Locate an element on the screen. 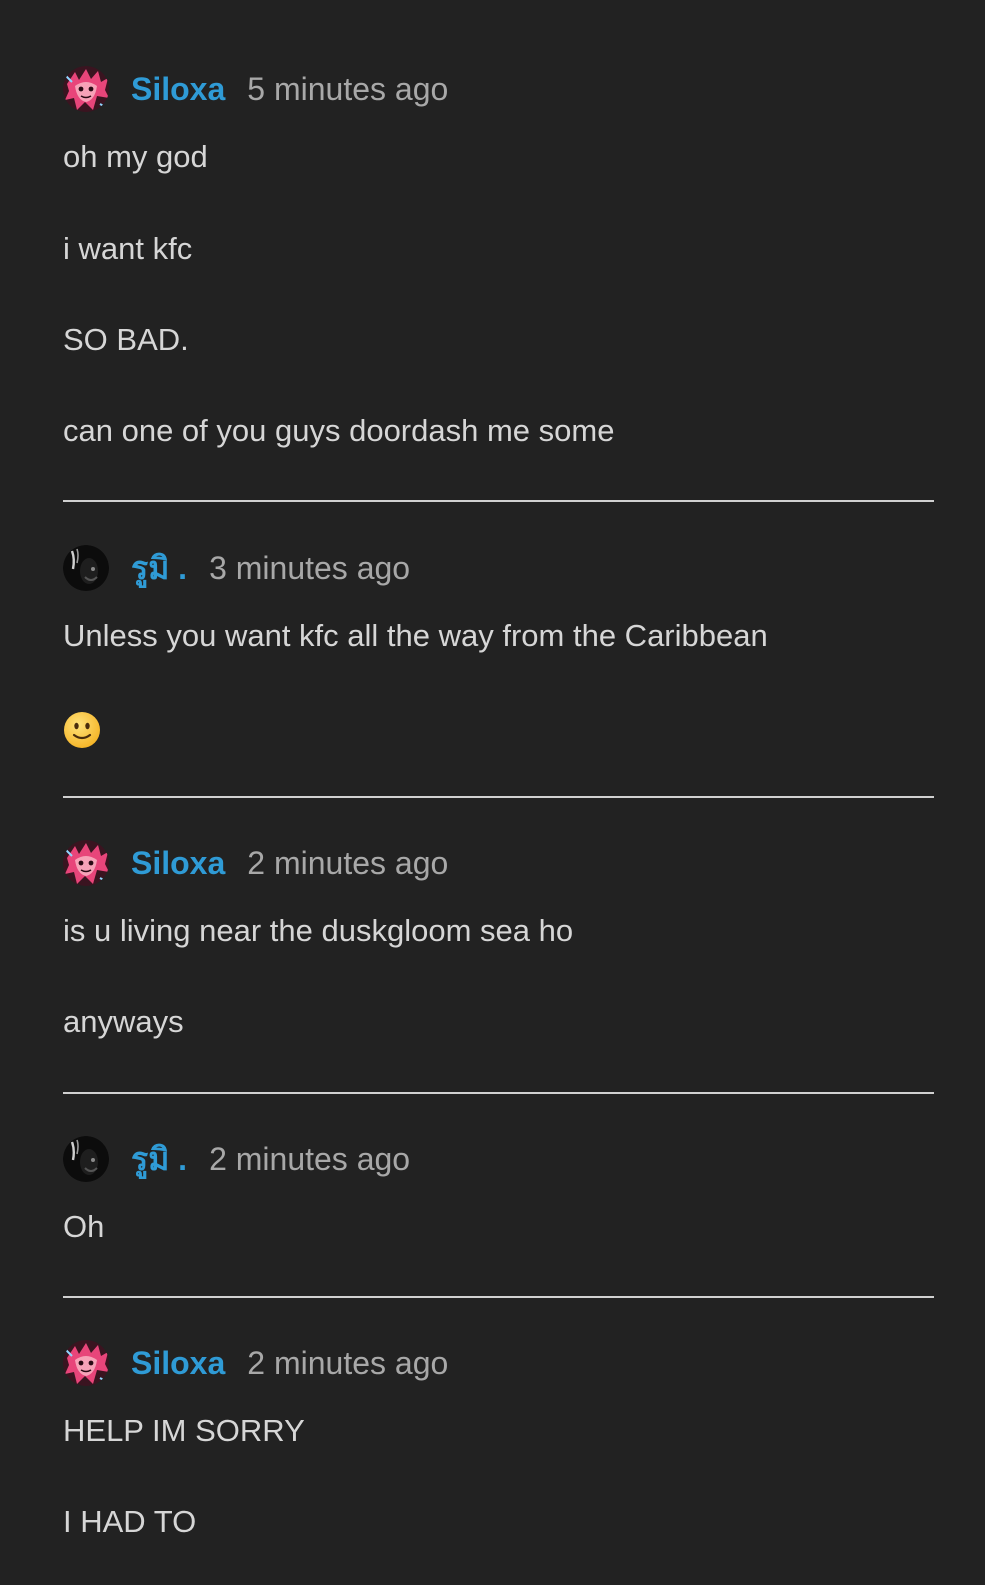 The image size is (985, 1585). comment-text: HELP IM SORRY is located at coordinates (184, 1430).